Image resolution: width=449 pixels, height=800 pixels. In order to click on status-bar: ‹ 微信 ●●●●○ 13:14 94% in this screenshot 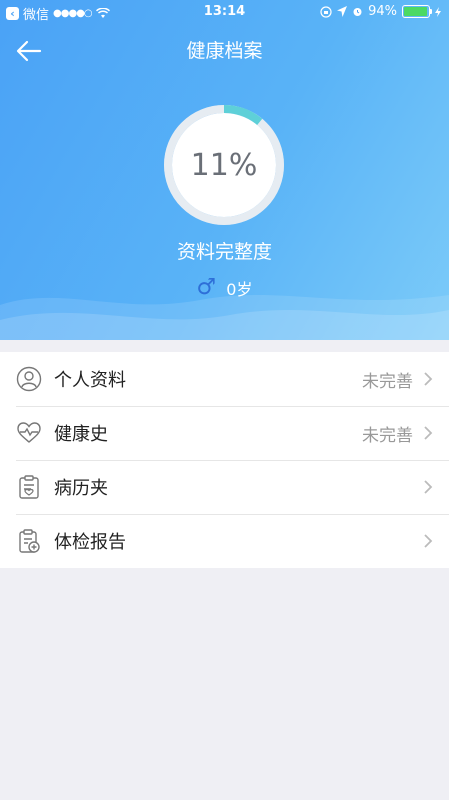, I will do `click(224, 12)`.